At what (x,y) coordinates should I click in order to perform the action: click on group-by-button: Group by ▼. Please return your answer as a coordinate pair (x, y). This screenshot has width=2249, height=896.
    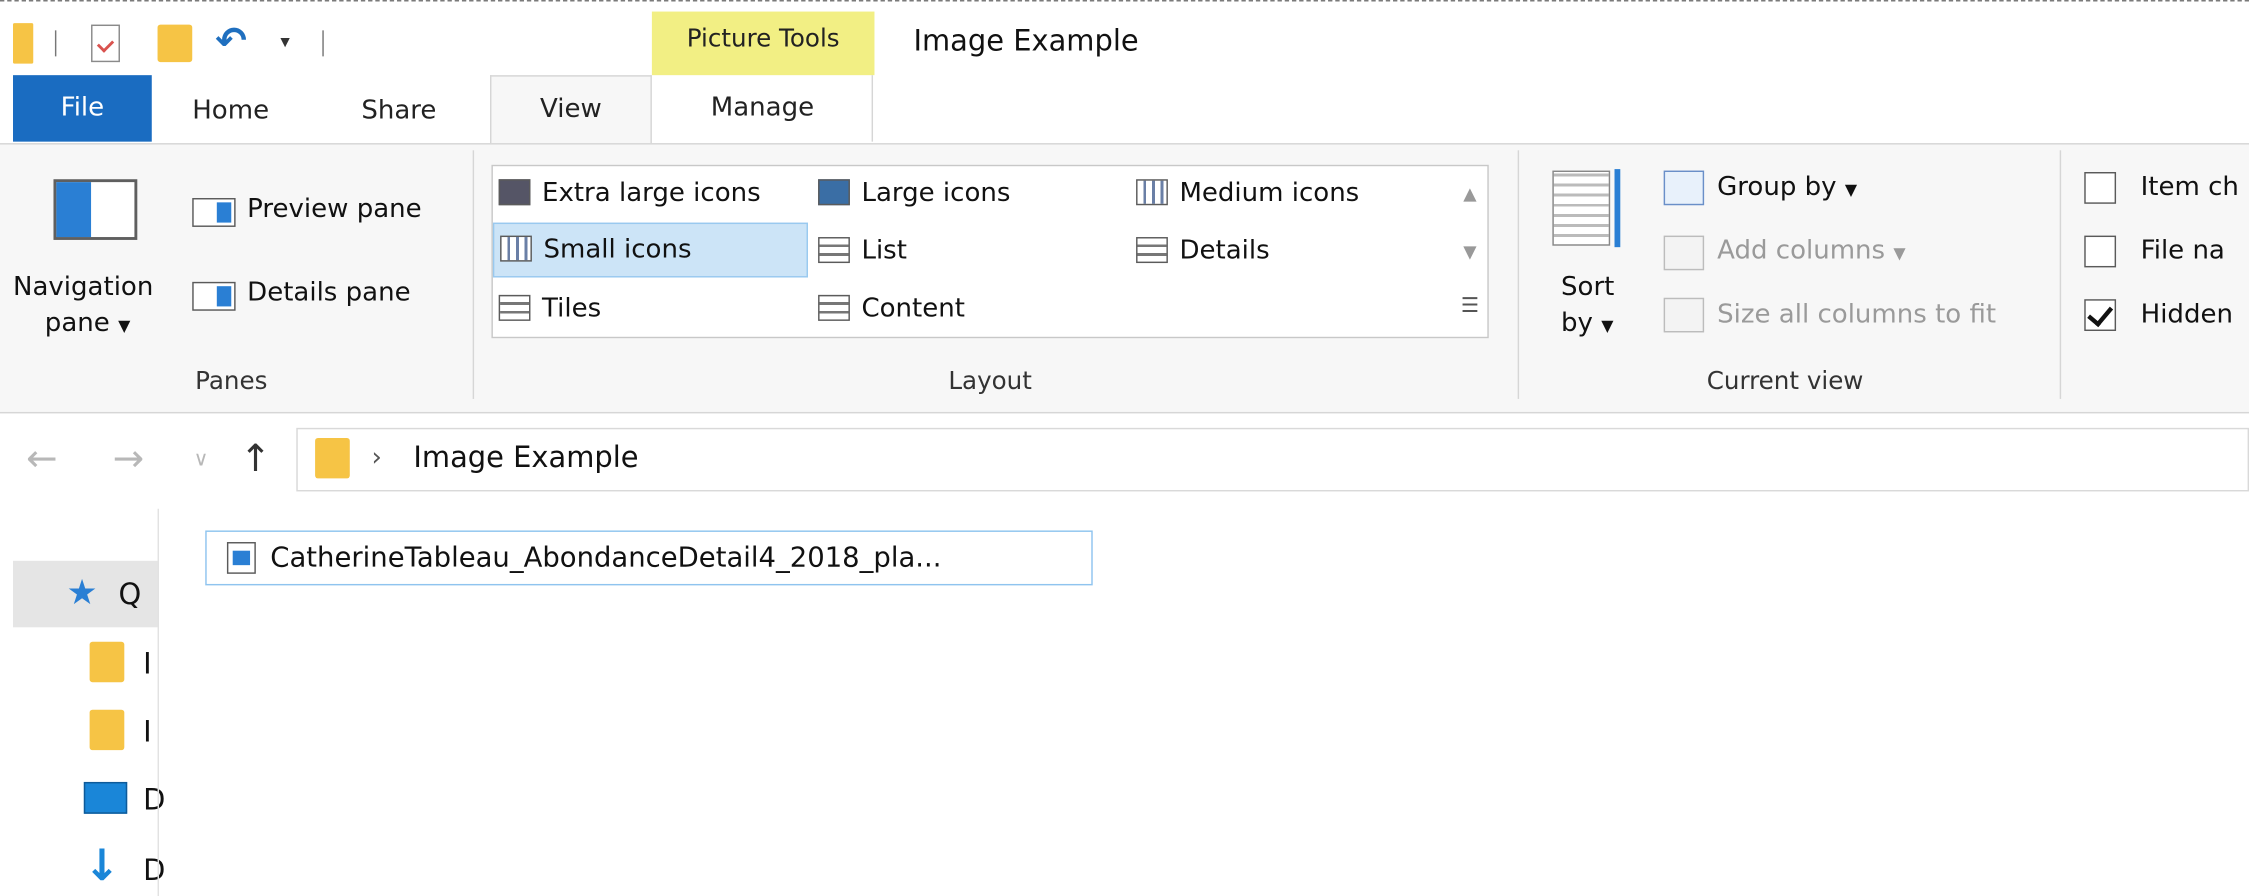
    Looking at the image, I should click on (1787, 187).